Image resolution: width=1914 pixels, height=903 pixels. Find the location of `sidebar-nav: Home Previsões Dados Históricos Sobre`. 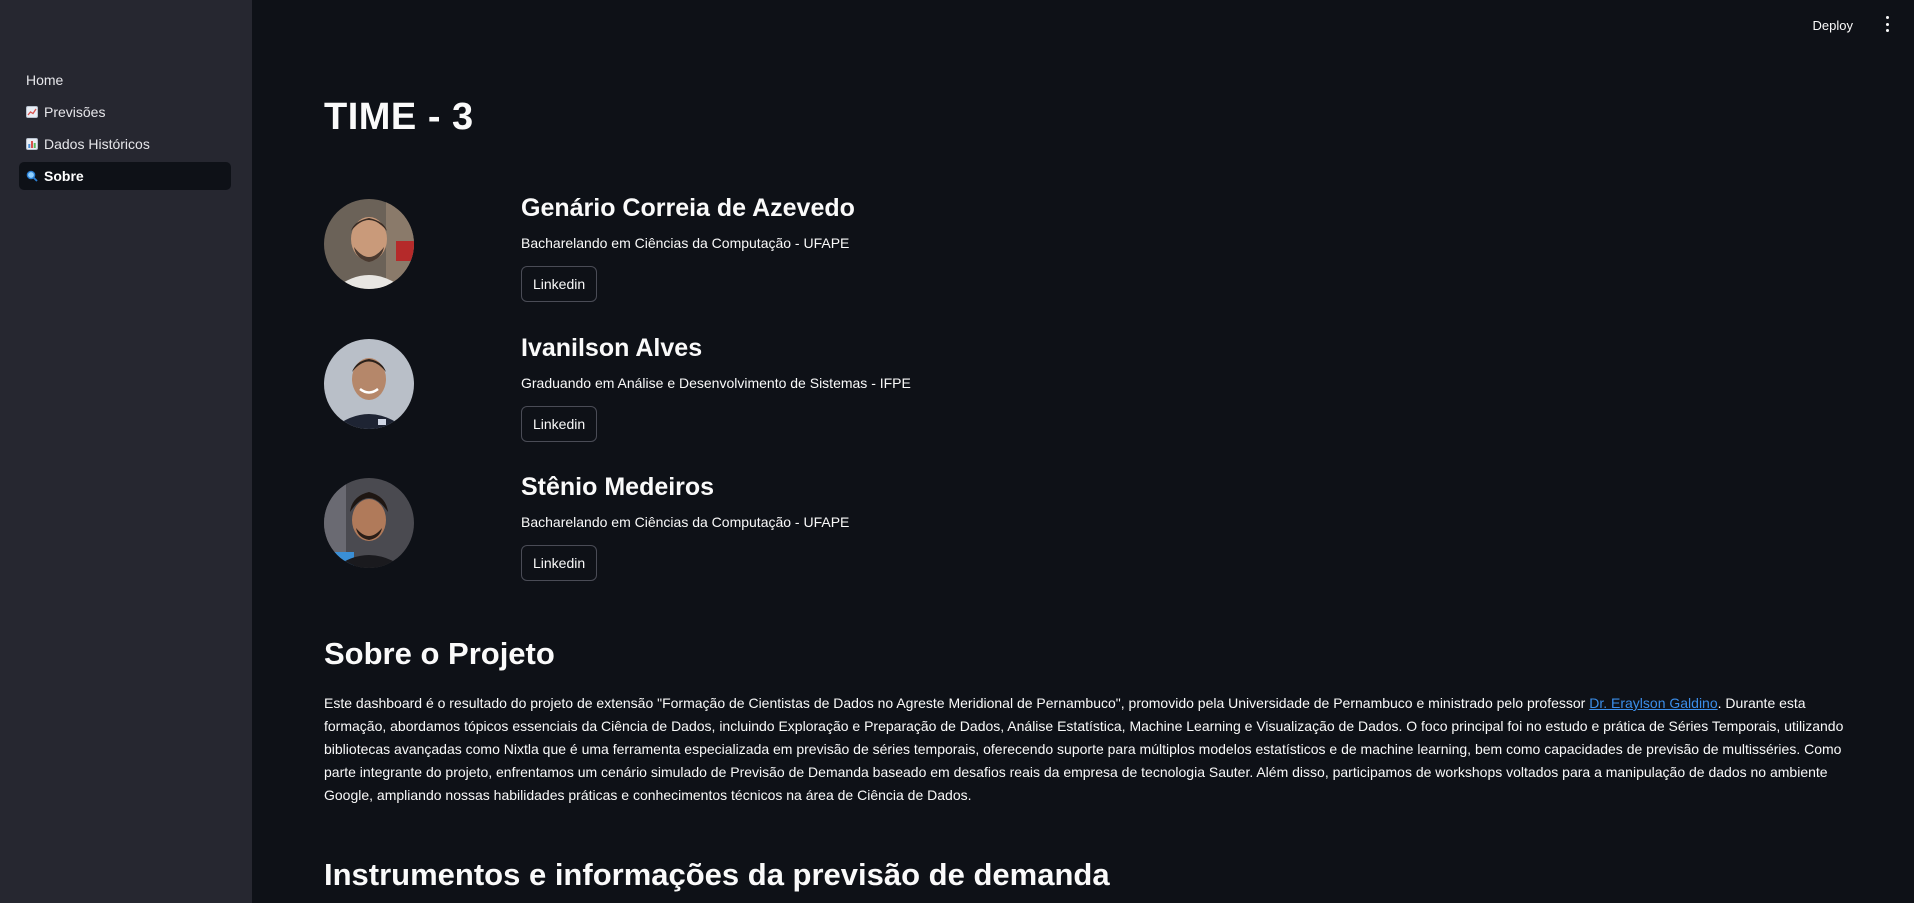

sidebar-nav: Home Previsões Dados Históricos Sobre is located at coordinates (125, 130).